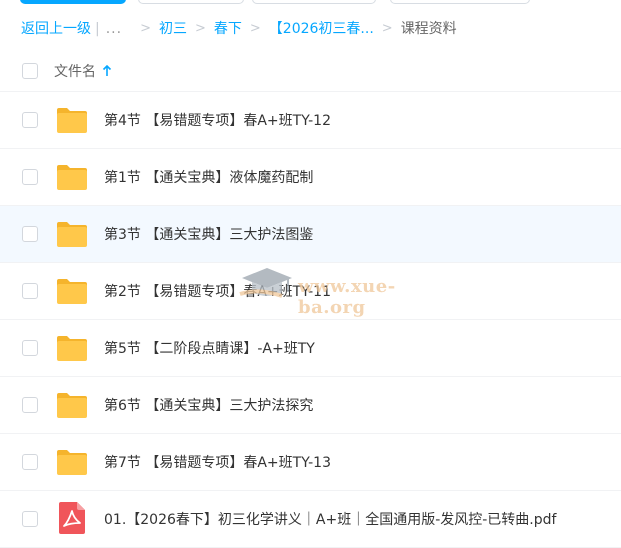  Describe the element at coordinates (75, 72) in the screenshot. I see `column-label: 文件名` at that location.